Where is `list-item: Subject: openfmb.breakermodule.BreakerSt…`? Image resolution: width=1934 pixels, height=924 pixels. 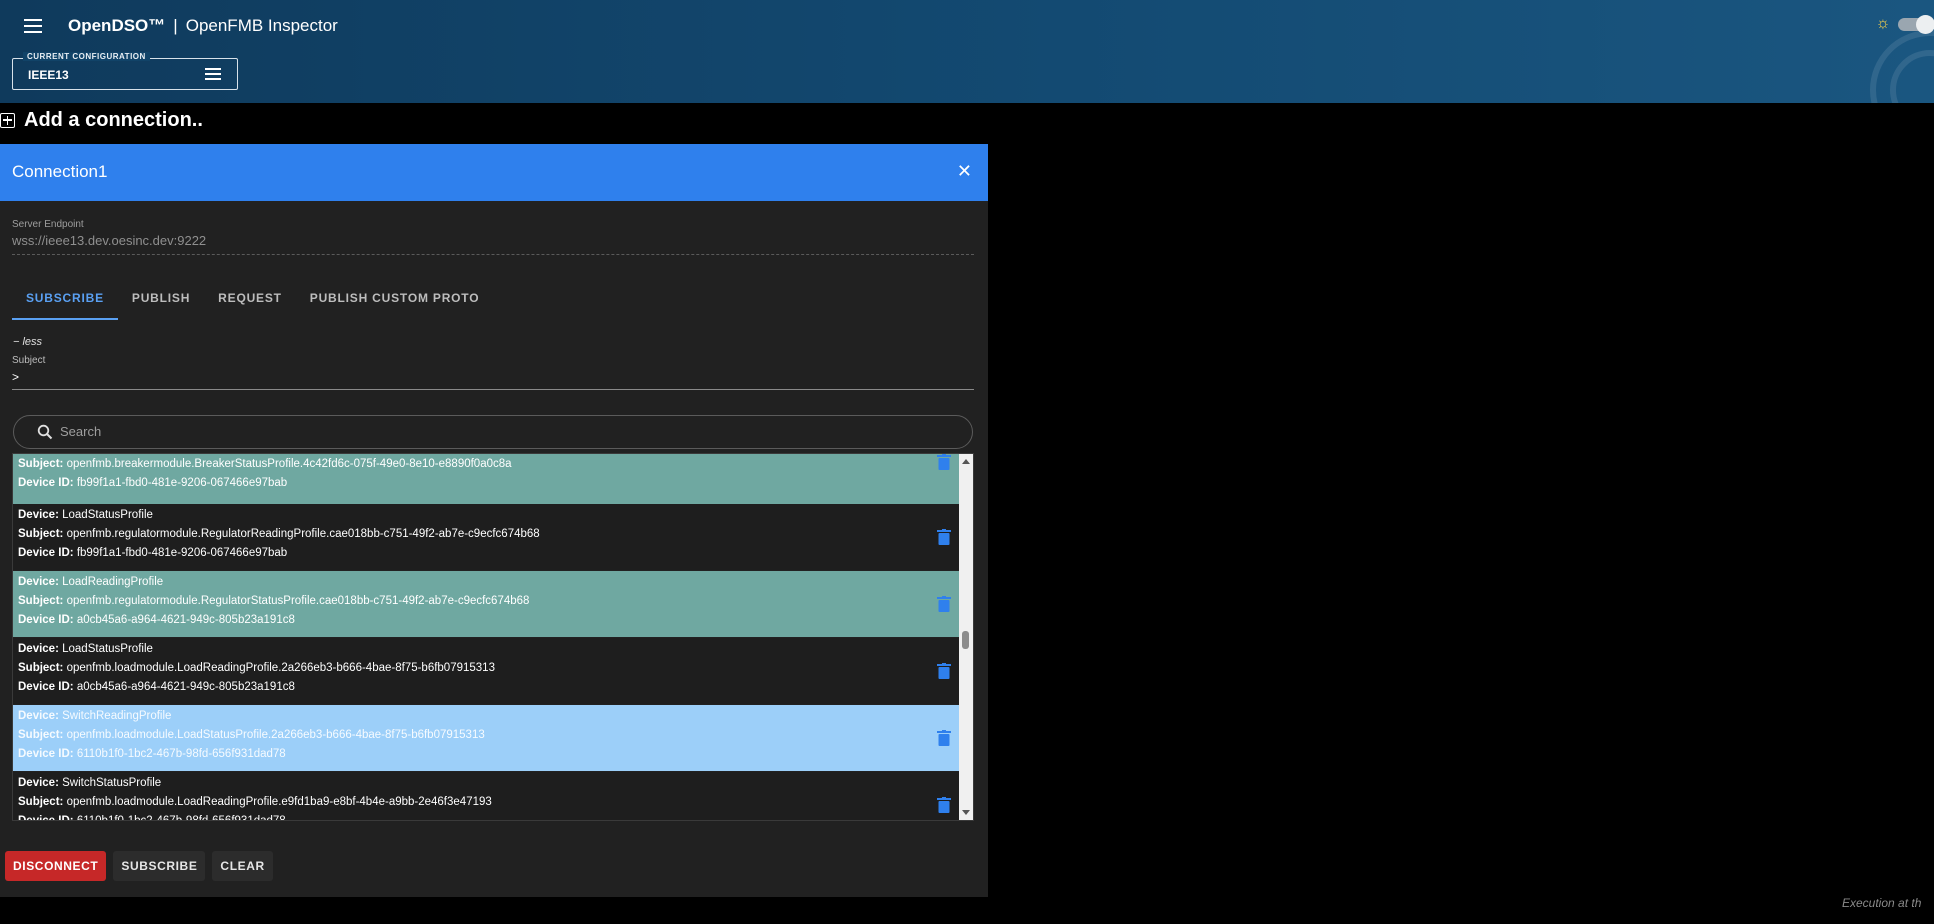
list-item: Subject: openfmb.breakermodule.BreakerSt… is located at coordinates (486, 479).